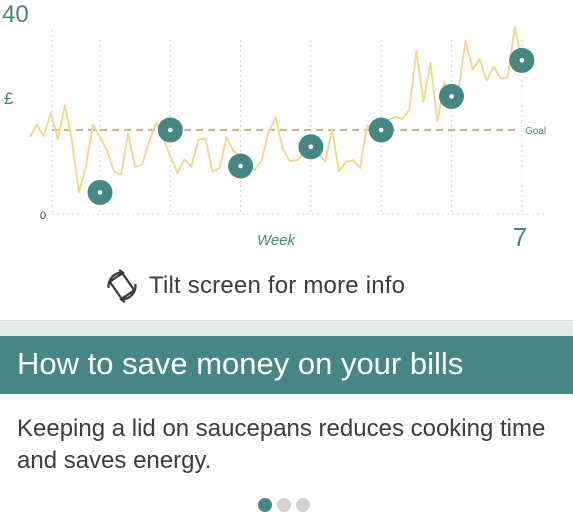  I want to click on tip-banner: How to save money on your bills, so click(286, 365).